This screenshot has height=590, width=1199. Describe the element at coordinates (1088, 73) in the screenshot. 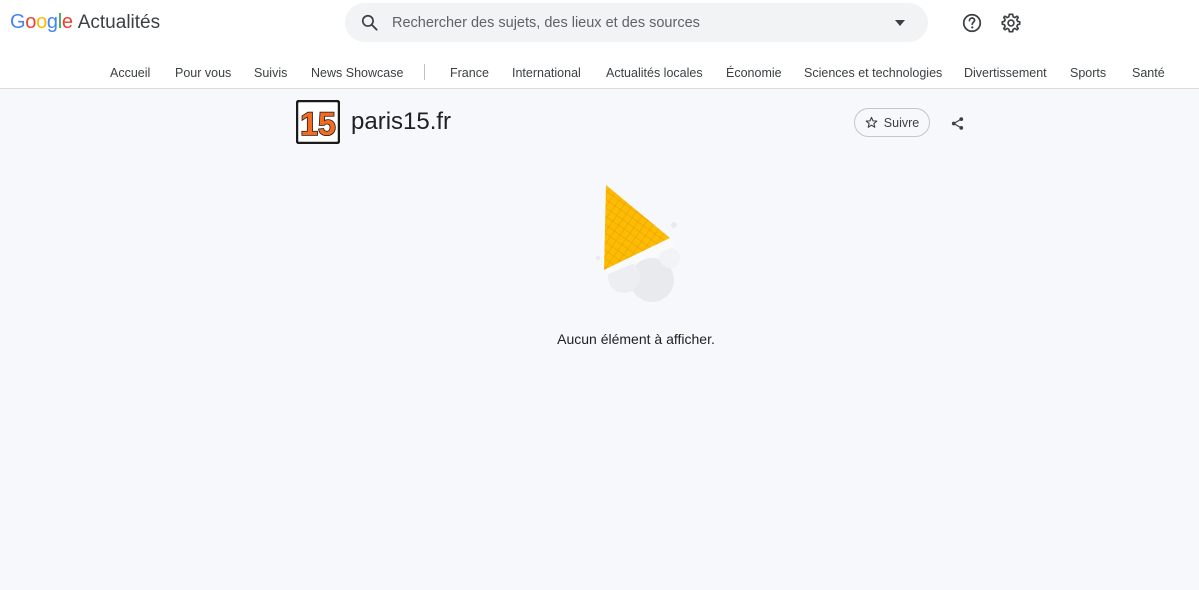

I see `nav-item-sports: Sports` at that location.